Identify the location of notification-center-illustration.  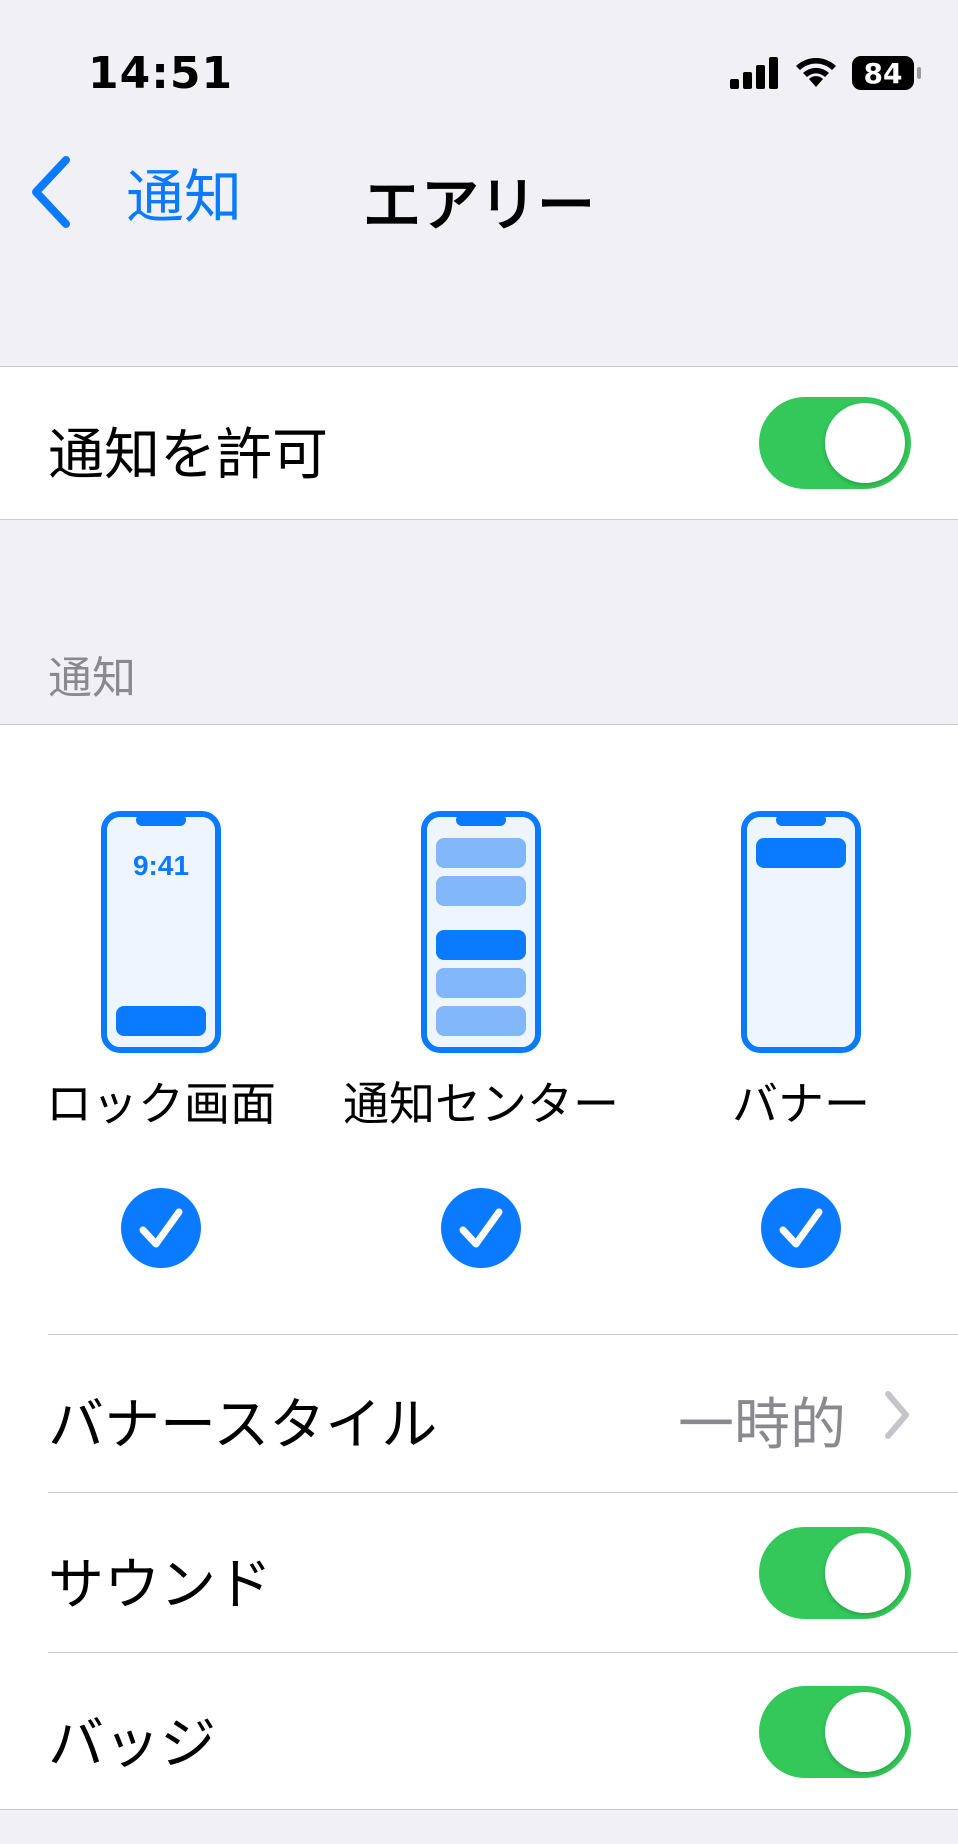
(481, 932).